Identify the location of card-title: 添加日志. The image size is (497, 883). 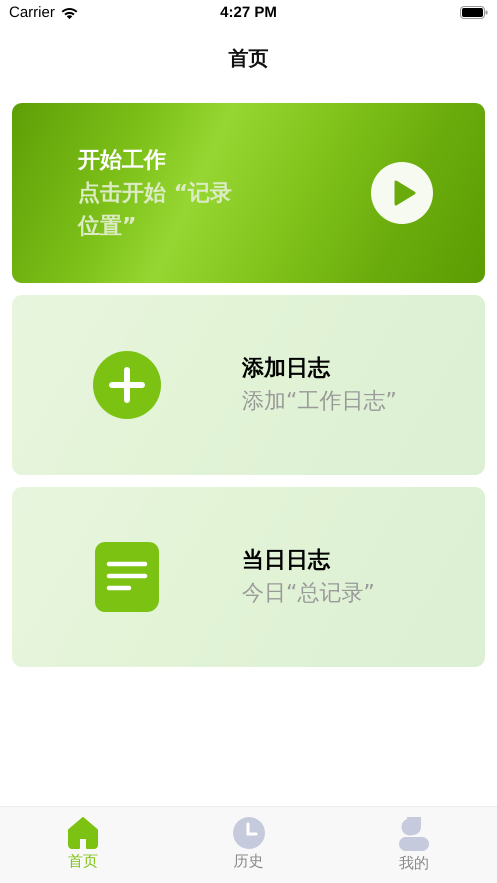
(287, 369).